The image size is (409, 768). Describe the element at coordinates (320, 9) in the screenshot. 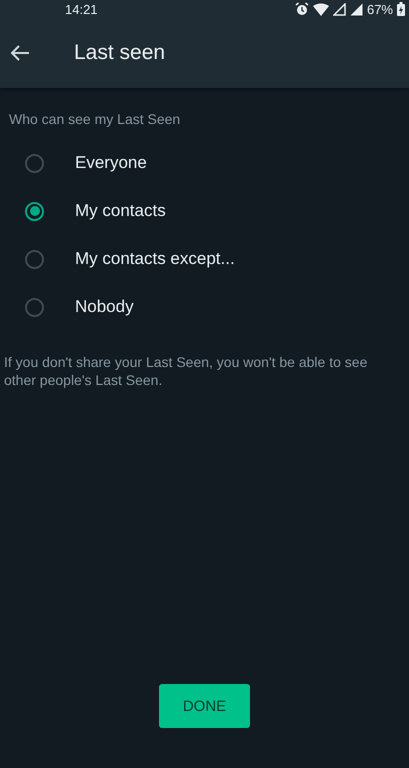

I see `wifi-icon` at that location.